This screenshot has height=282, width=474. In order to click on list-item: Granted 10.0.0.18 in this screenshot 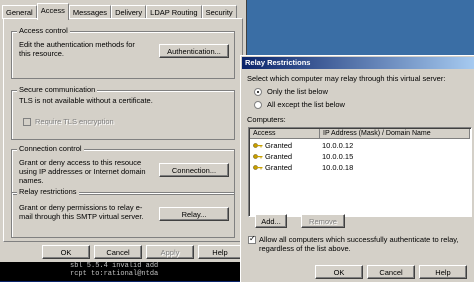, I will do `click(359, 167)`.